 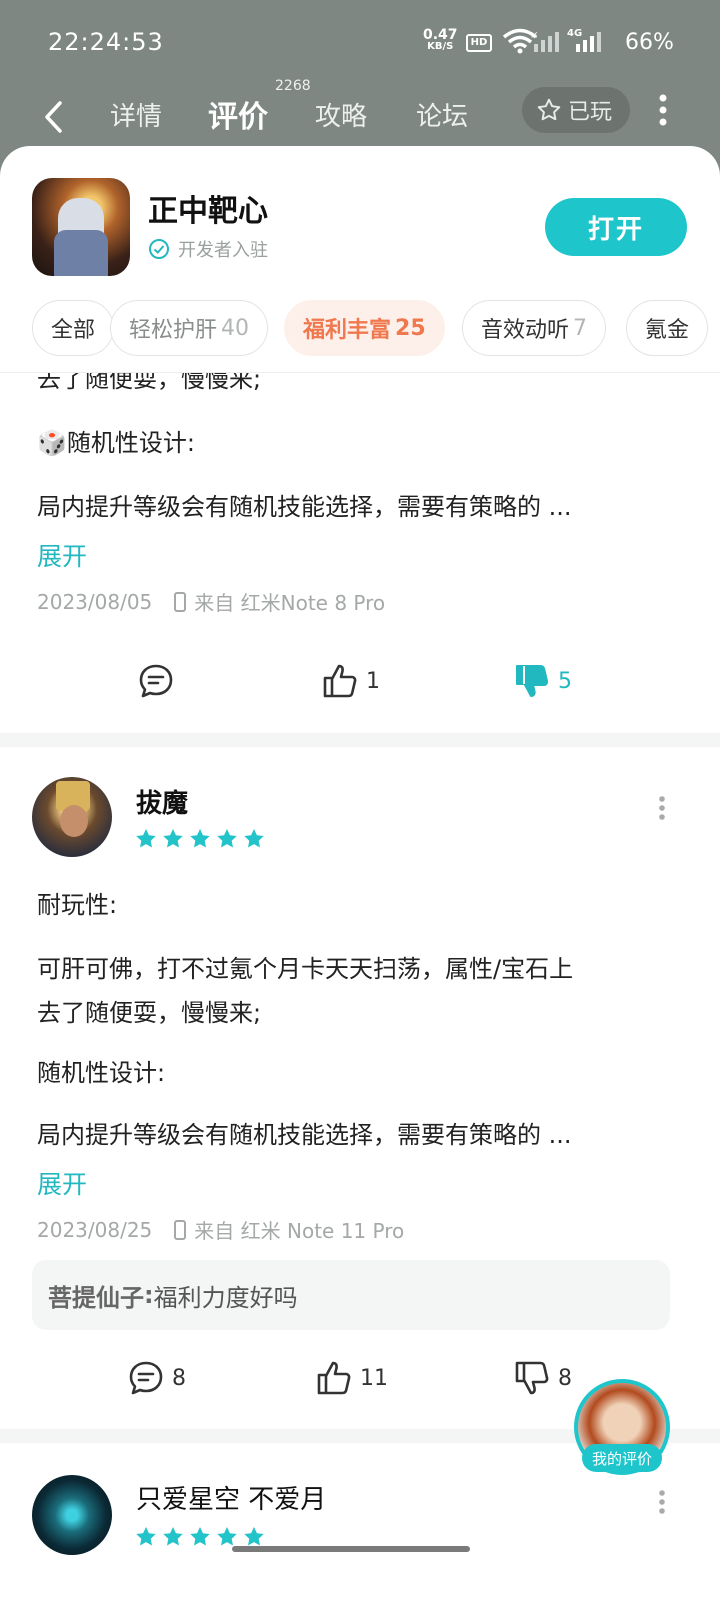 What do you see at coordinates (442, 114) in the screenshot?
I see `tab-forum: 论坛` at bounding box center [442, 114].